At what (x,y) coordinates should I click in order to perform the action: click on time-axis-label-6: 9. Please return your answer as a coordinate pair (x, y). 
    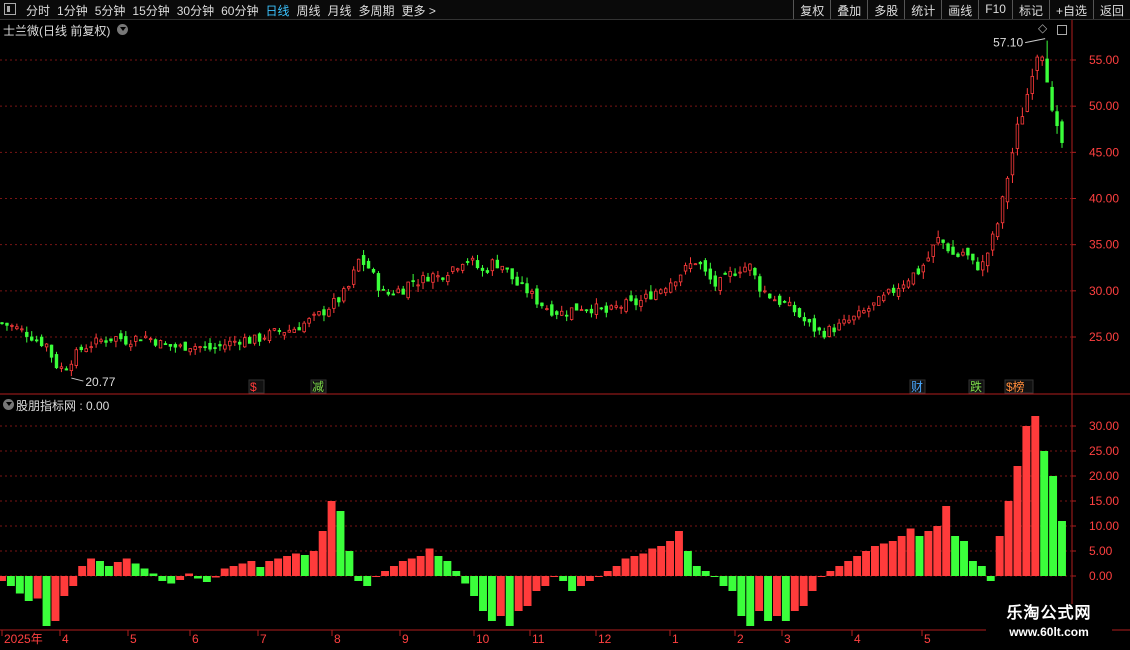
    Looking at the image, I should click on (405, 639).